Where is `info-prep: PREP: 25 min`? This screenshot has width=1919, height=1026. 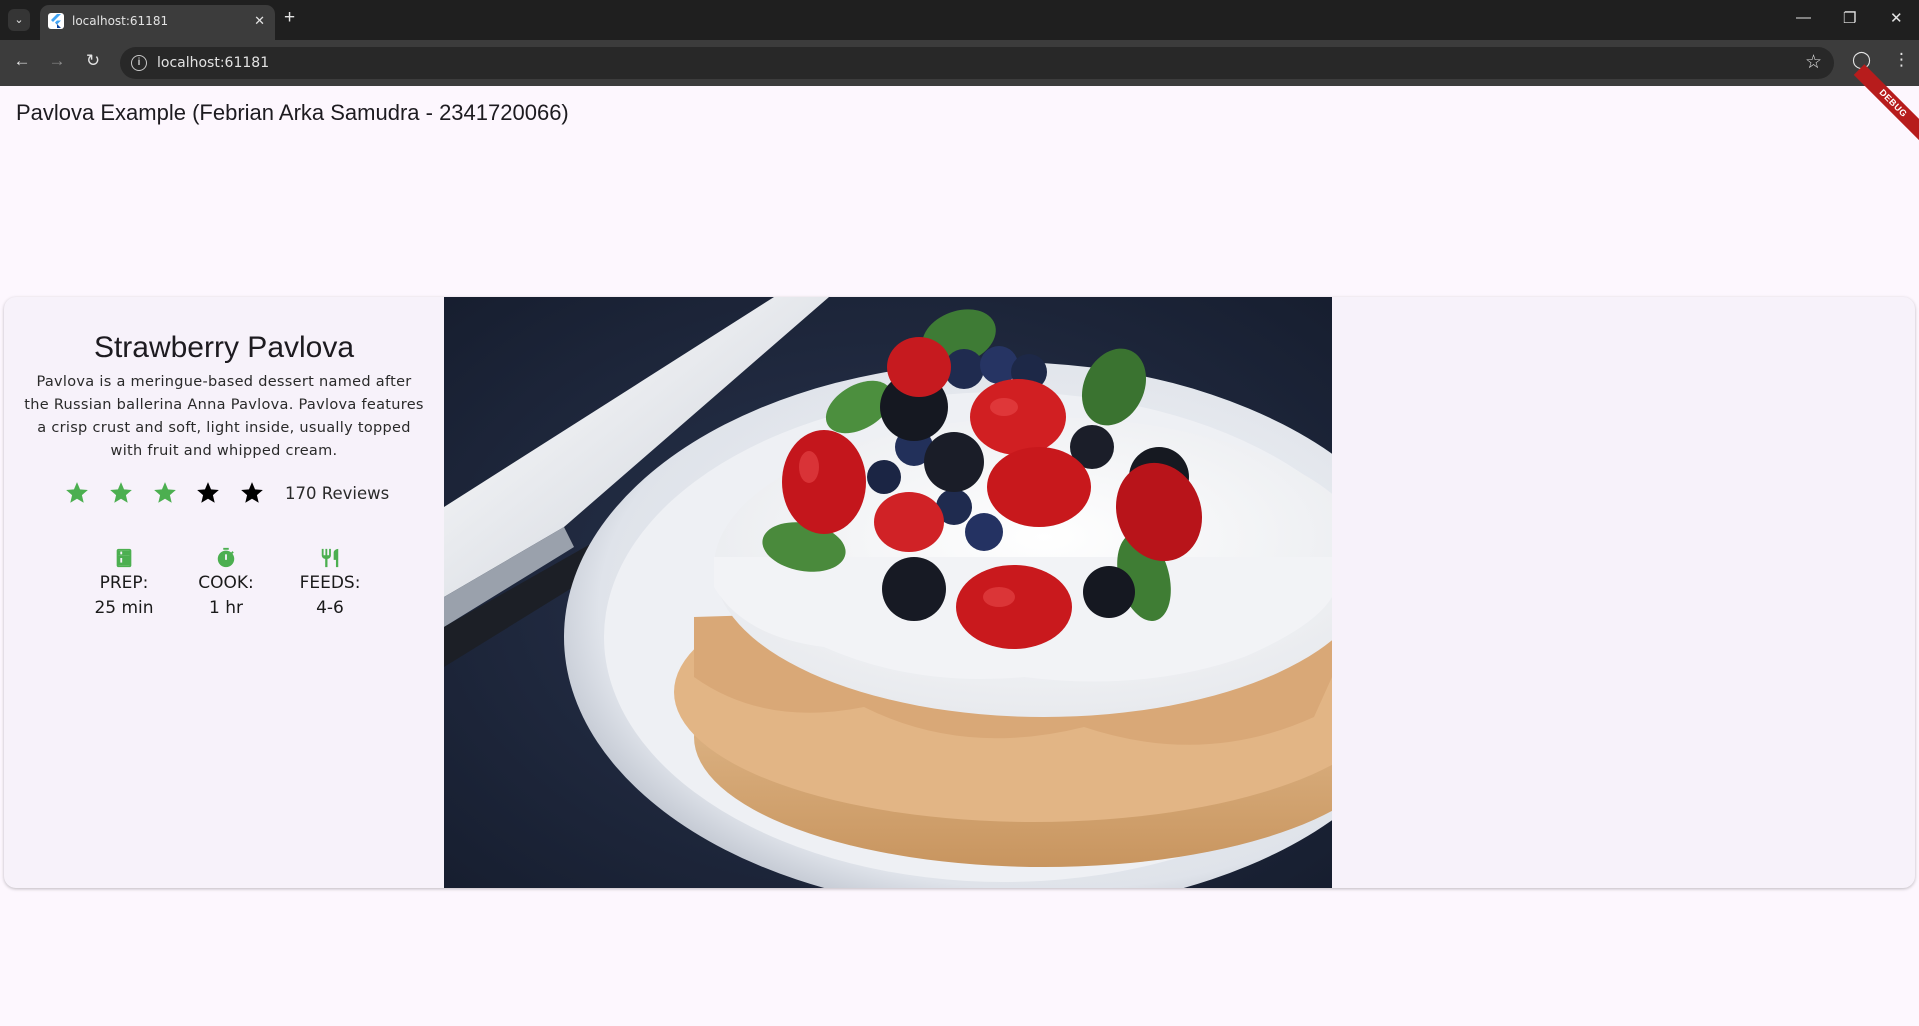
info-prep: PREP: 25 min is located at coordinates (124, 582).